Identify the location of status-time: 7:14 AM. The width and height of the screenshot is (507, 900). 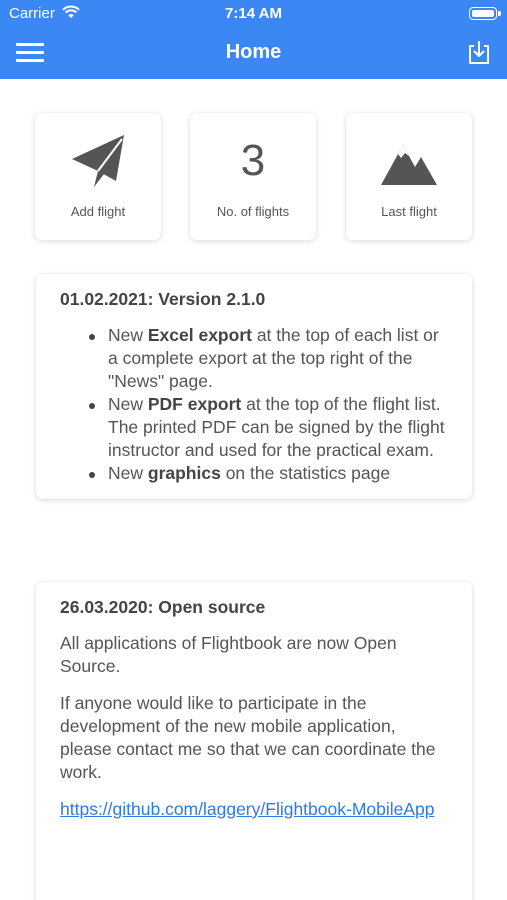
(253, 13).